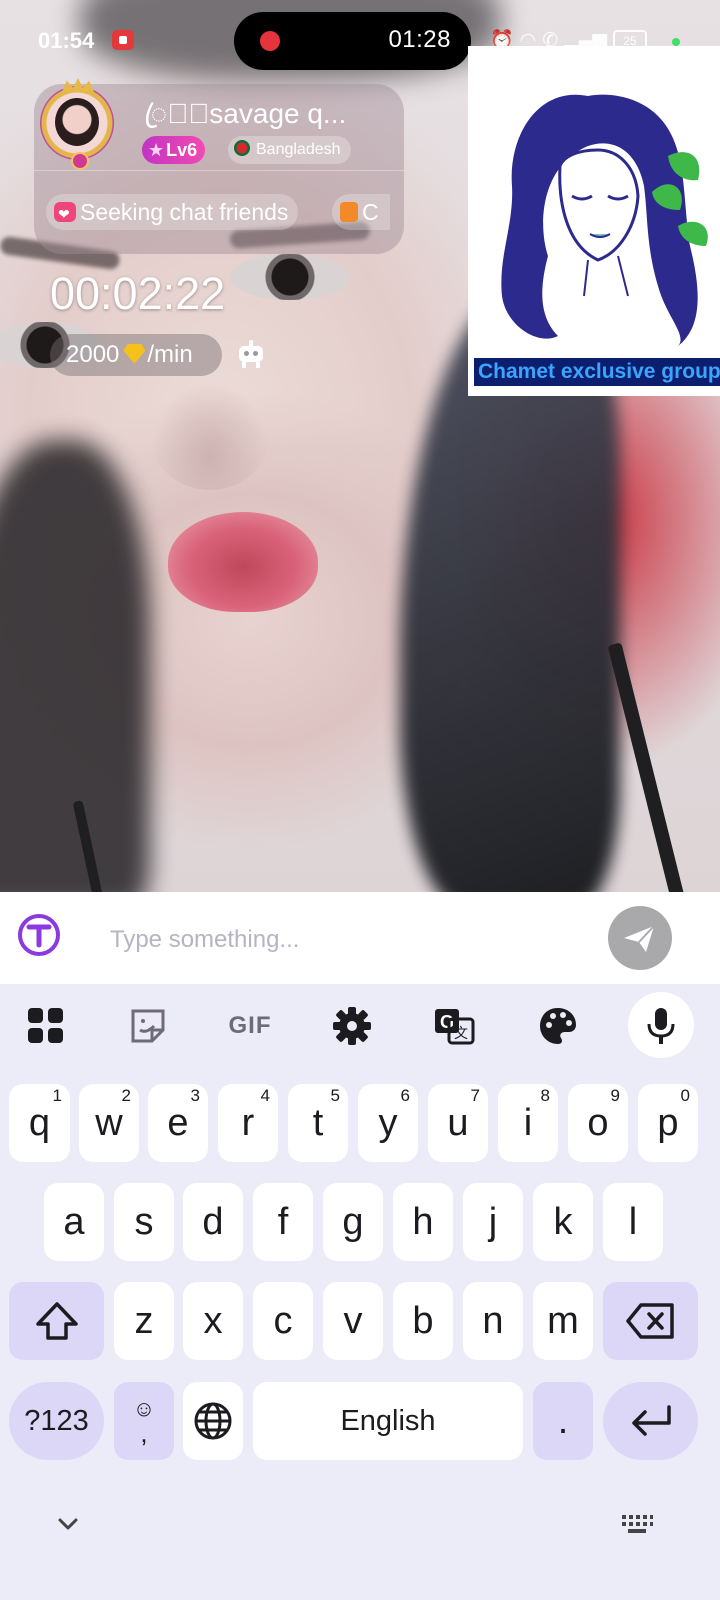 This screenshot has height=1600, width=720. I want to click on symbols-key: ?123, so click(56, 1421).